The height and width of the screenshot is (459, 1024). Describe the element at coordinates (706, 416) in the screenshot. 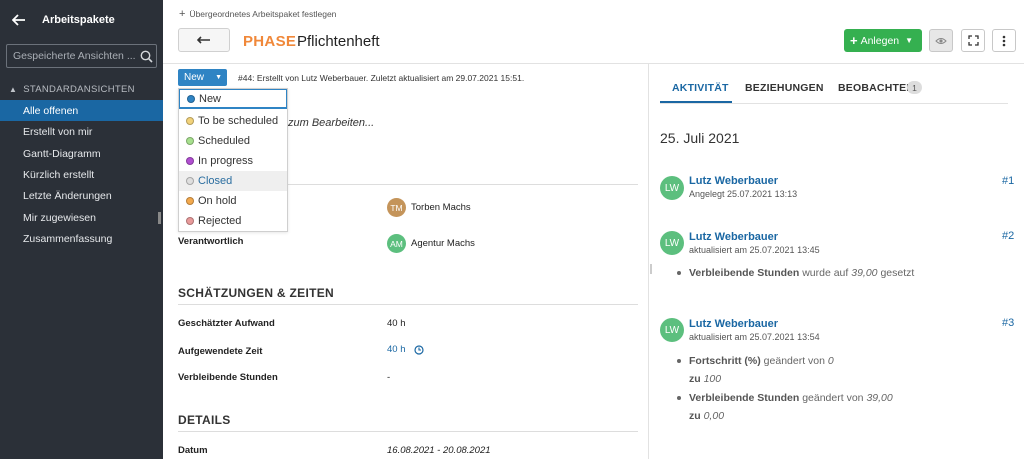

I see `activity-change-to: zu 0,00` at that location.